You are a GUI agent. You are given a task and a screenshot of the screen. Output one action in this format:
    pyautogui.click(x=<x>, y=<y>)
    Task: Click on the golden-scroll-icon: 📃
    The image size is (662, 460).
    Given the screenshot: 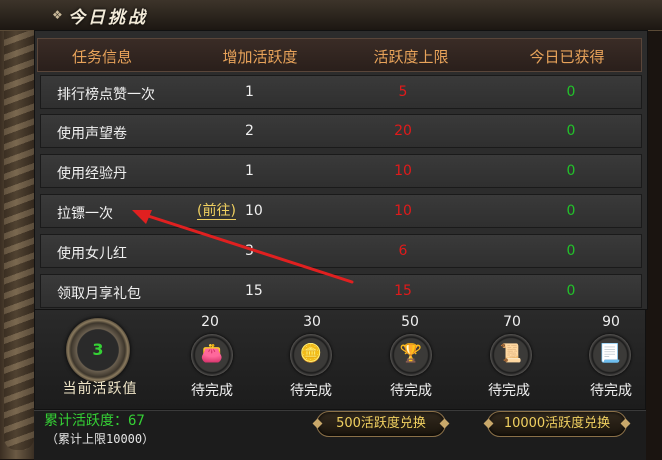 What is the action you would take?
    pyautogui.click(x=610, y=355)
    